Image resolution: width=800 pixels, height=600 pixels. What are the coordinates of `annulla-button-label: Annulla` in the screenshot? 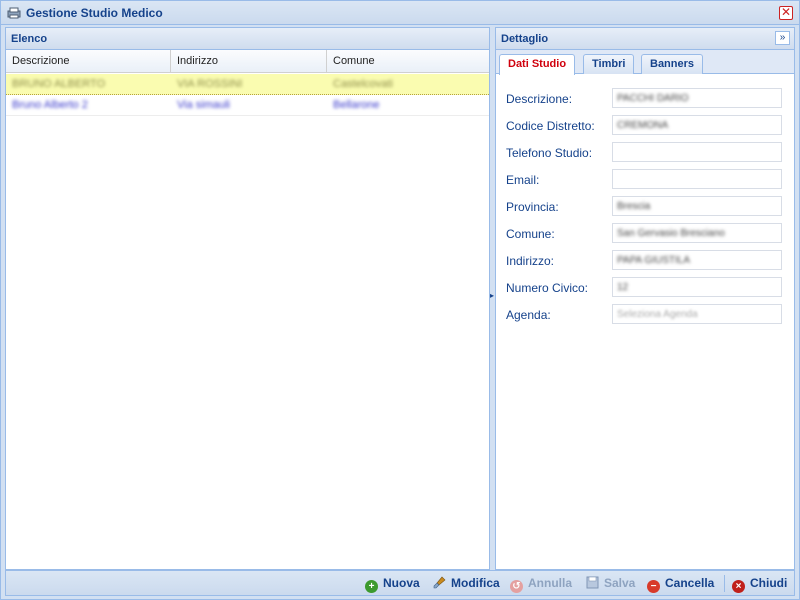 It's located at (550, 583).